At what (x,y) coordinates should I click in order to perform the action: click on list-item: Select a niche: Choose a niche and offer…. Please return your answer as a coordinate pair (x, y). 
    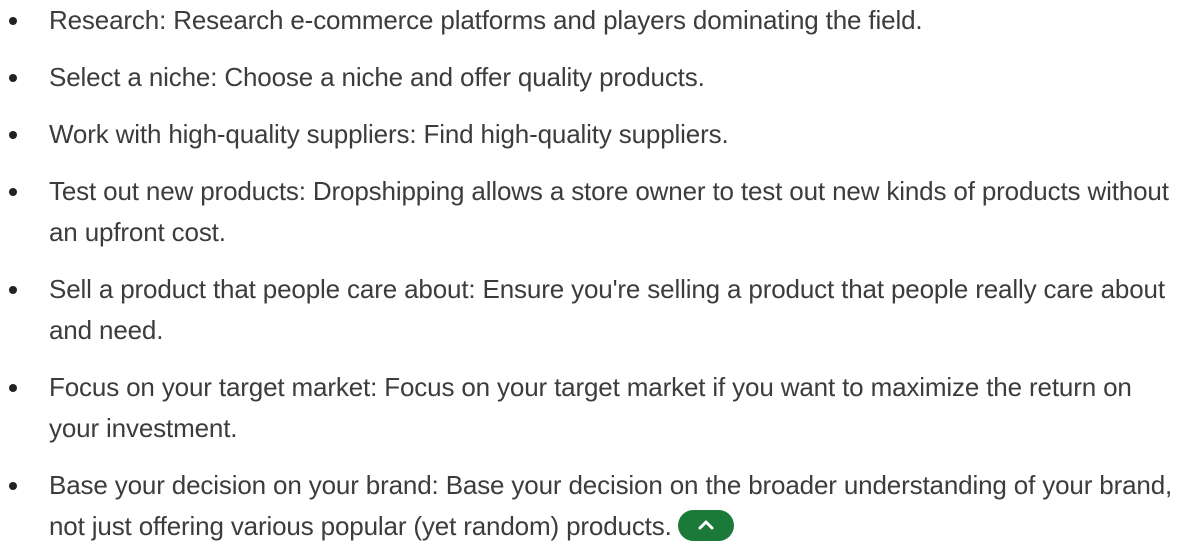
    Looking at the image, I should click on (589, 77).